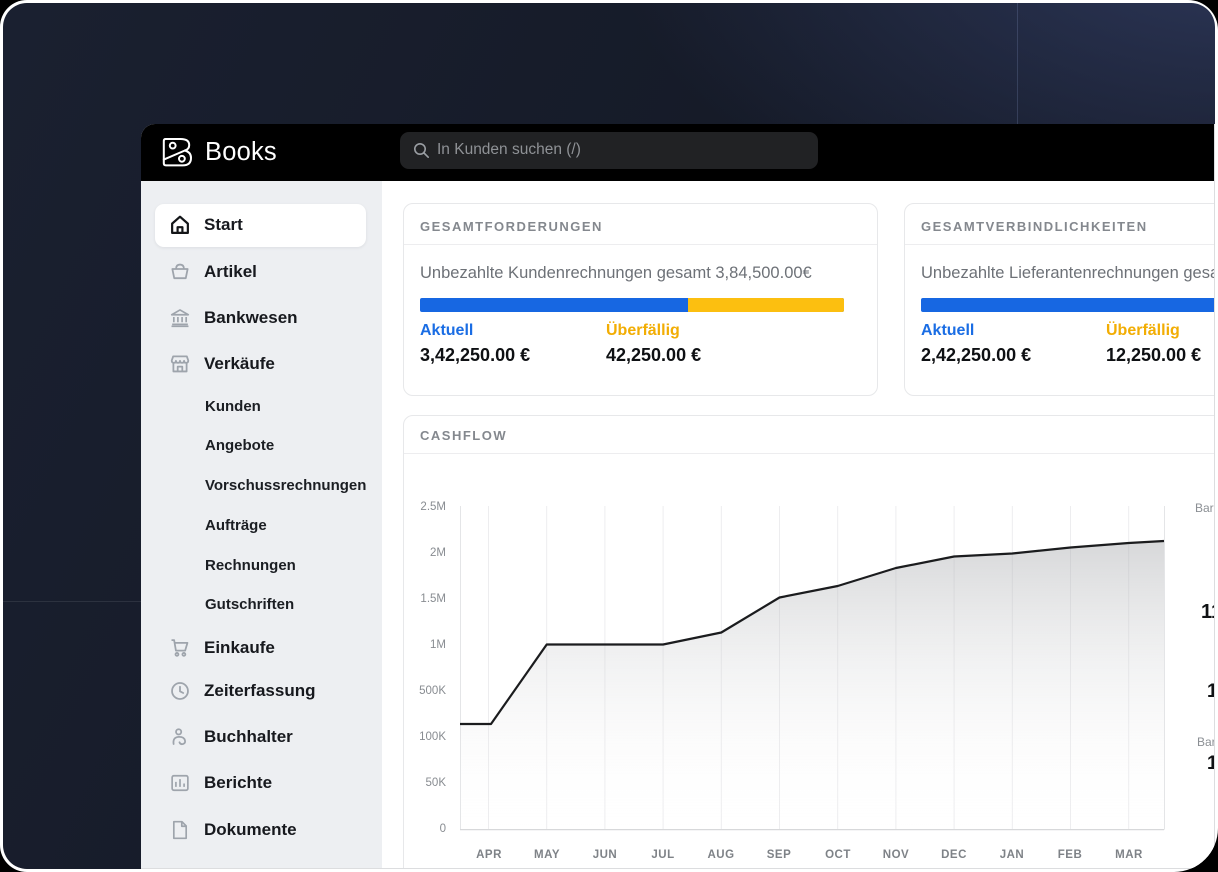  What do you see at coordinates (662, 855) in the screenshot?
I see `svg-text: JUL` at bounding box center [662, 855].